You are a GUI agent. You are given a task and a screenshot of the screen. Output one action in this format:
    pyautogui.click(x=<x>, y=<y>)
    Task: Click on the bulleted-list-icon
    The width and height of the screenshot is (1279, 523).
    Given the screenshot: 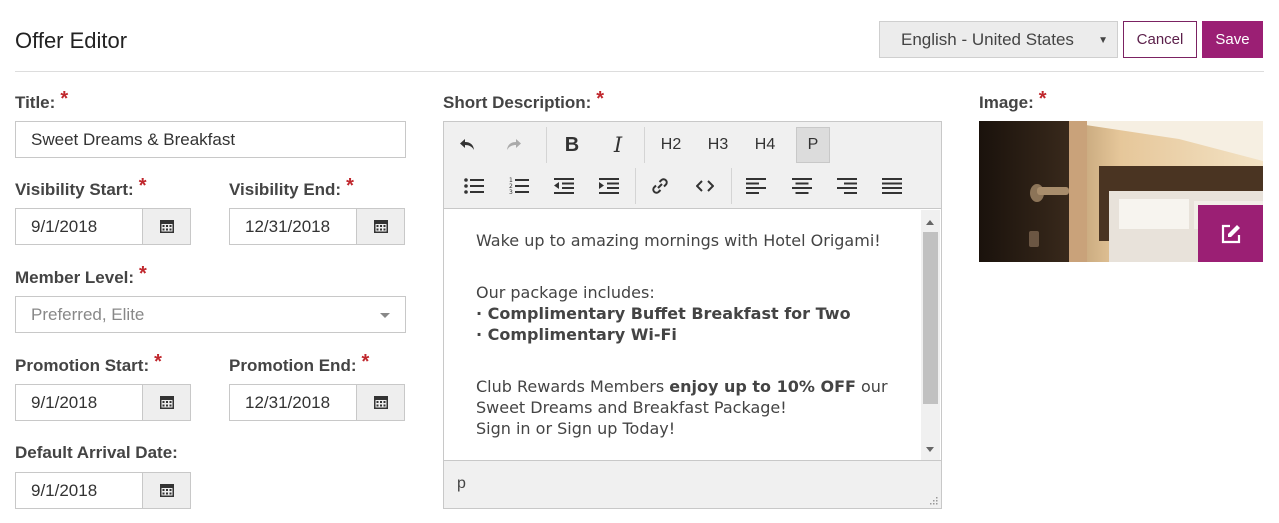 What is the action you would take?
    pyautogui.click(x=474, y=186)
    